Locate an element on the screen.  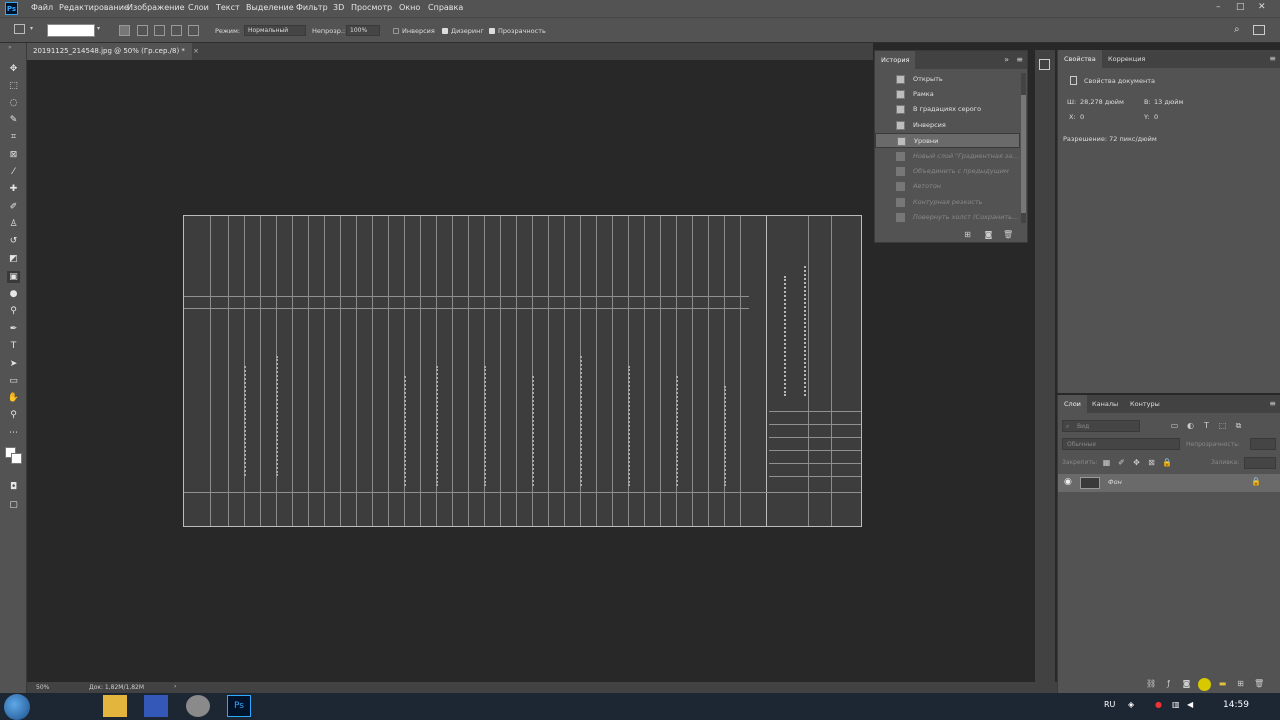
camera-icon: ◙ is located at coordinates (988, 234).